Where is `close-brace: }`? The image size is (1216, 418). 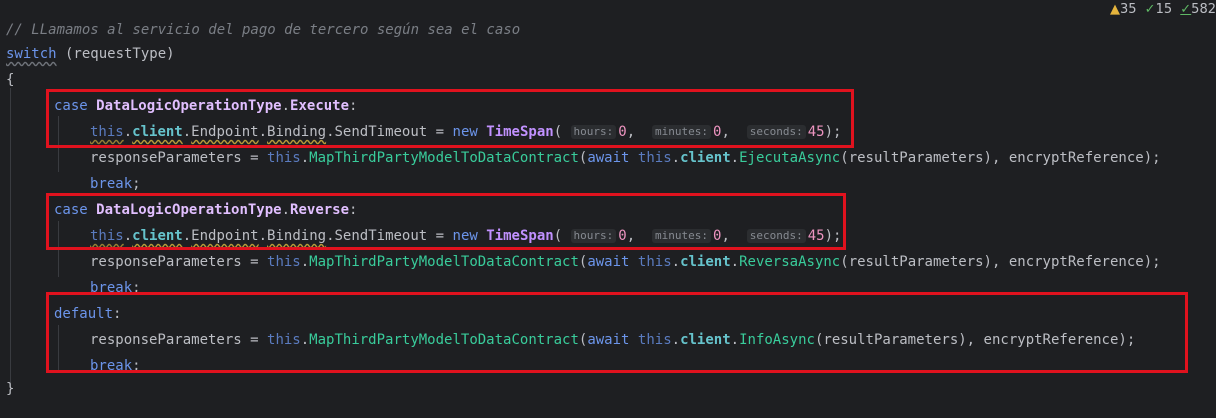
close-brace: } is located at coordinates (10, 389).